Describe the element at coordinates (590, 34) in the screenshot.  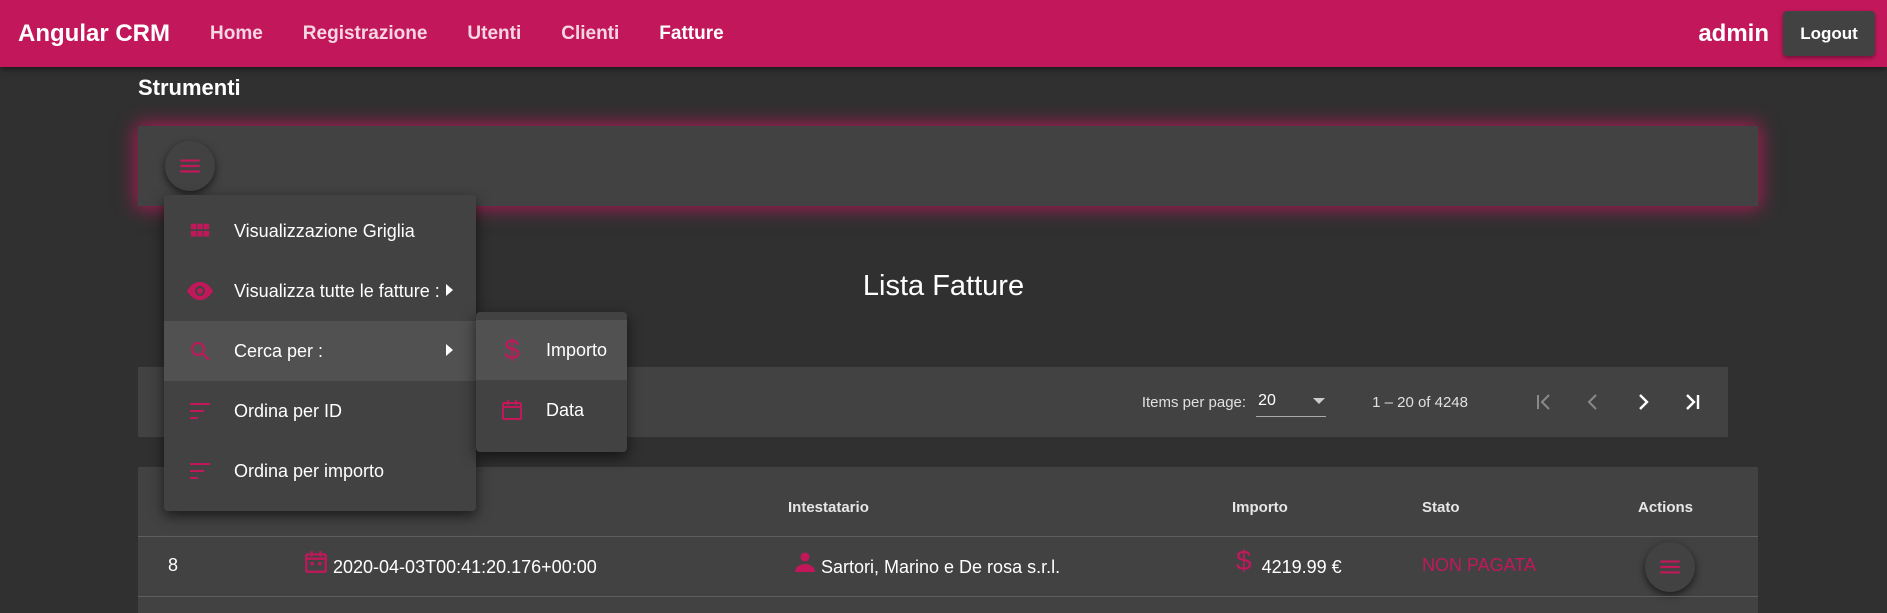
I see `nav-clienti: Clienti` at that location.